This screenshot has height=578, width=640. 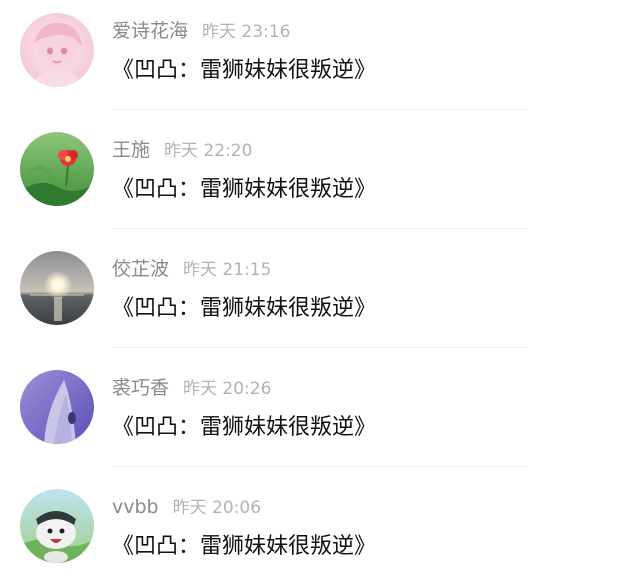 What do you see at coordinates (57, 169) in the screenshot?
I see `red-flower-avatar-icon` at bounding box center [57, 169].